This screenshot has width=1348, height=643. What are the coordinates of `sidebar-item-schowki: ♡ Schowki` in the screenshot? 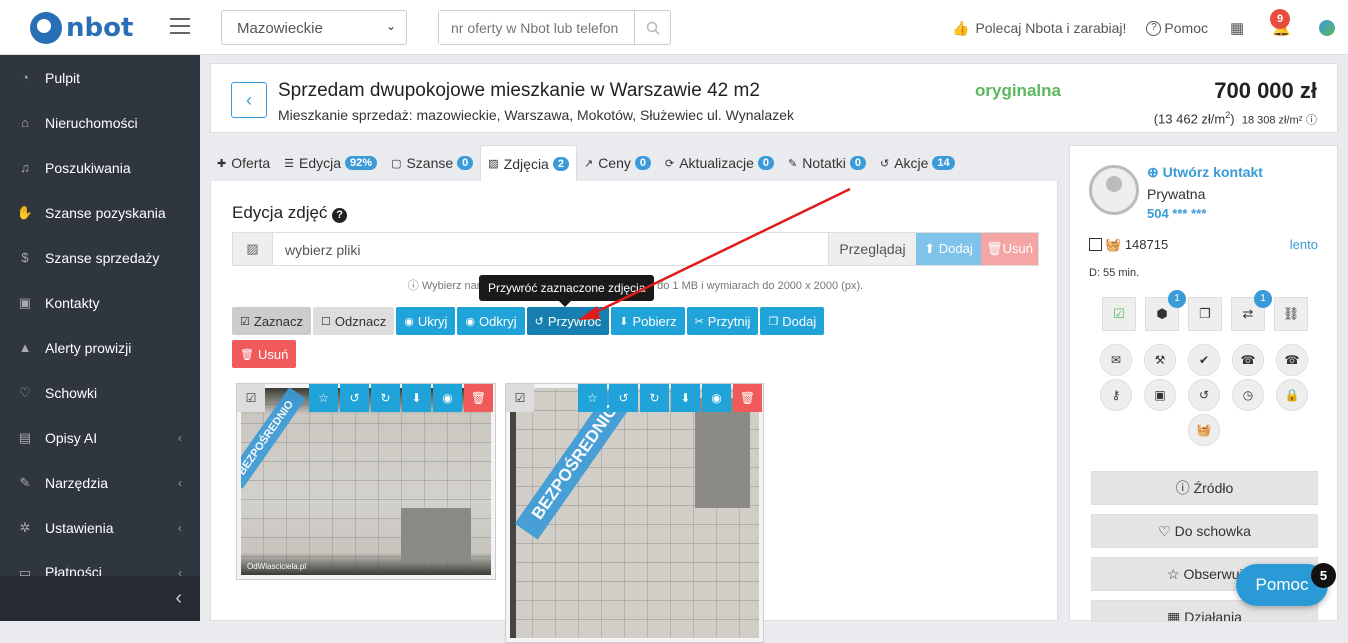 It's located at (100, 392).